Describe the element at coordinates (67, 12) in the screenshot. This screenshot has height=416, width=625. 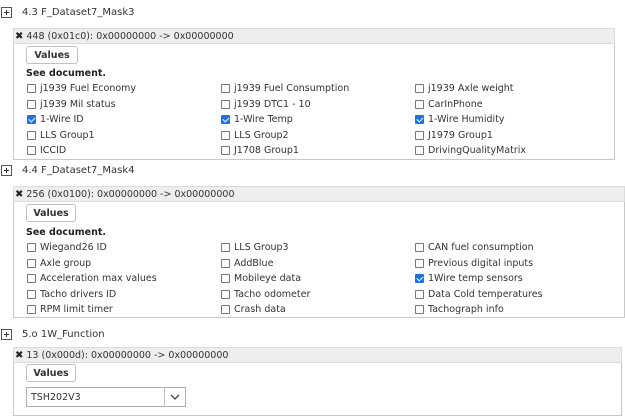
I see `section-header-mask3: 4.3 F_Dataset7_Mask3` at that location.